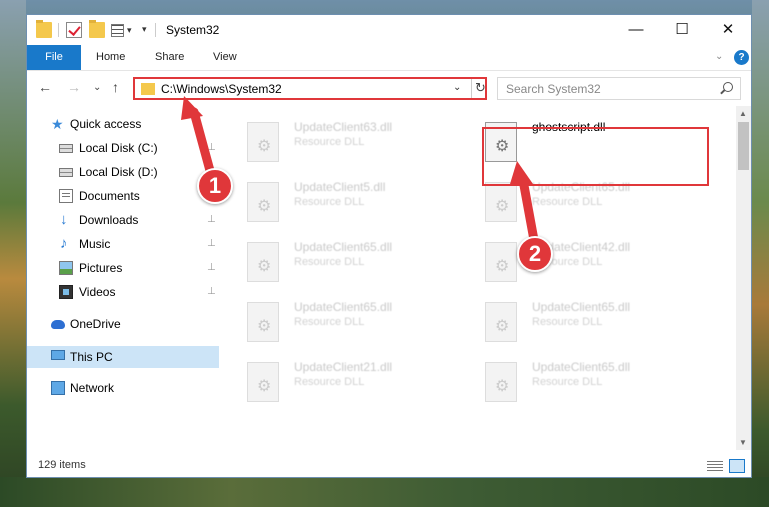 The image size is (769, 507). Describe the element at coordinates (760, 253) in the screenshot. I see `desktop-wallpaper-right` at that location.